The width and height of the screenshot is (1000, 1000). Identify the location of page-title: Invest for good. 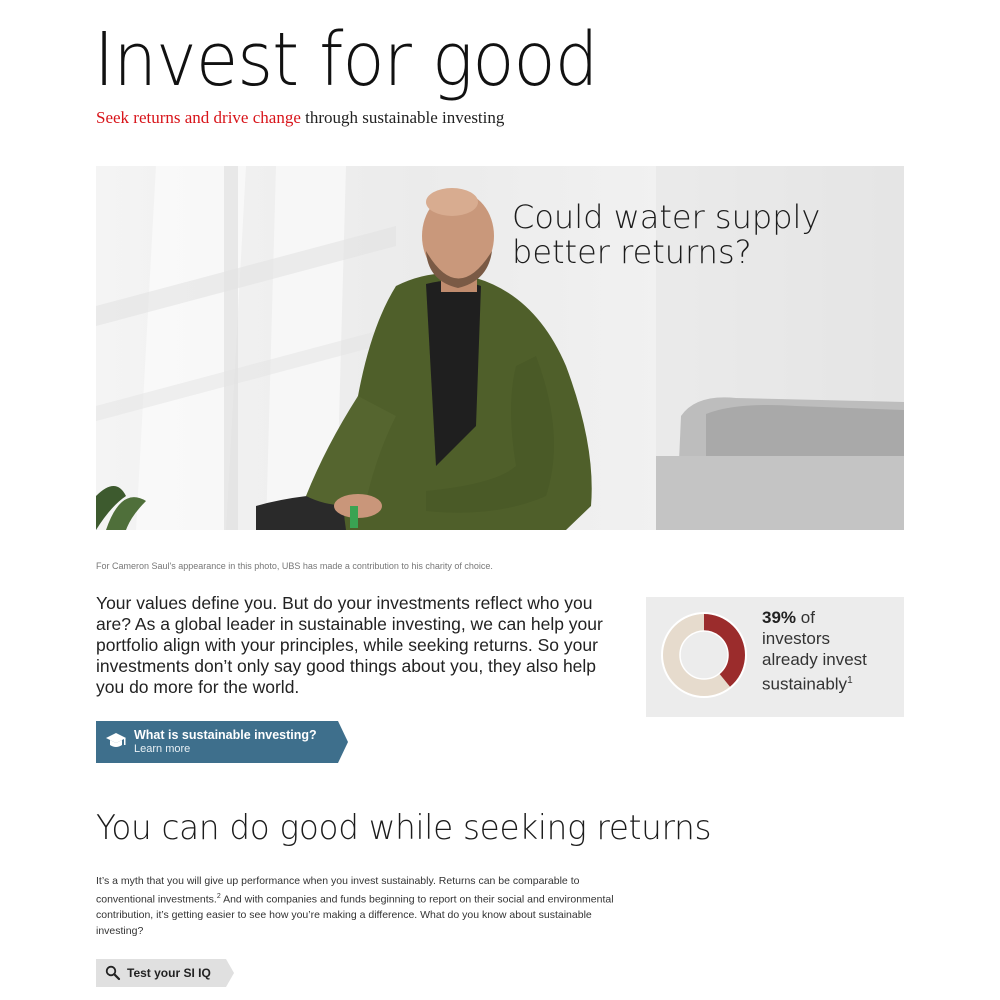
(346, 60).